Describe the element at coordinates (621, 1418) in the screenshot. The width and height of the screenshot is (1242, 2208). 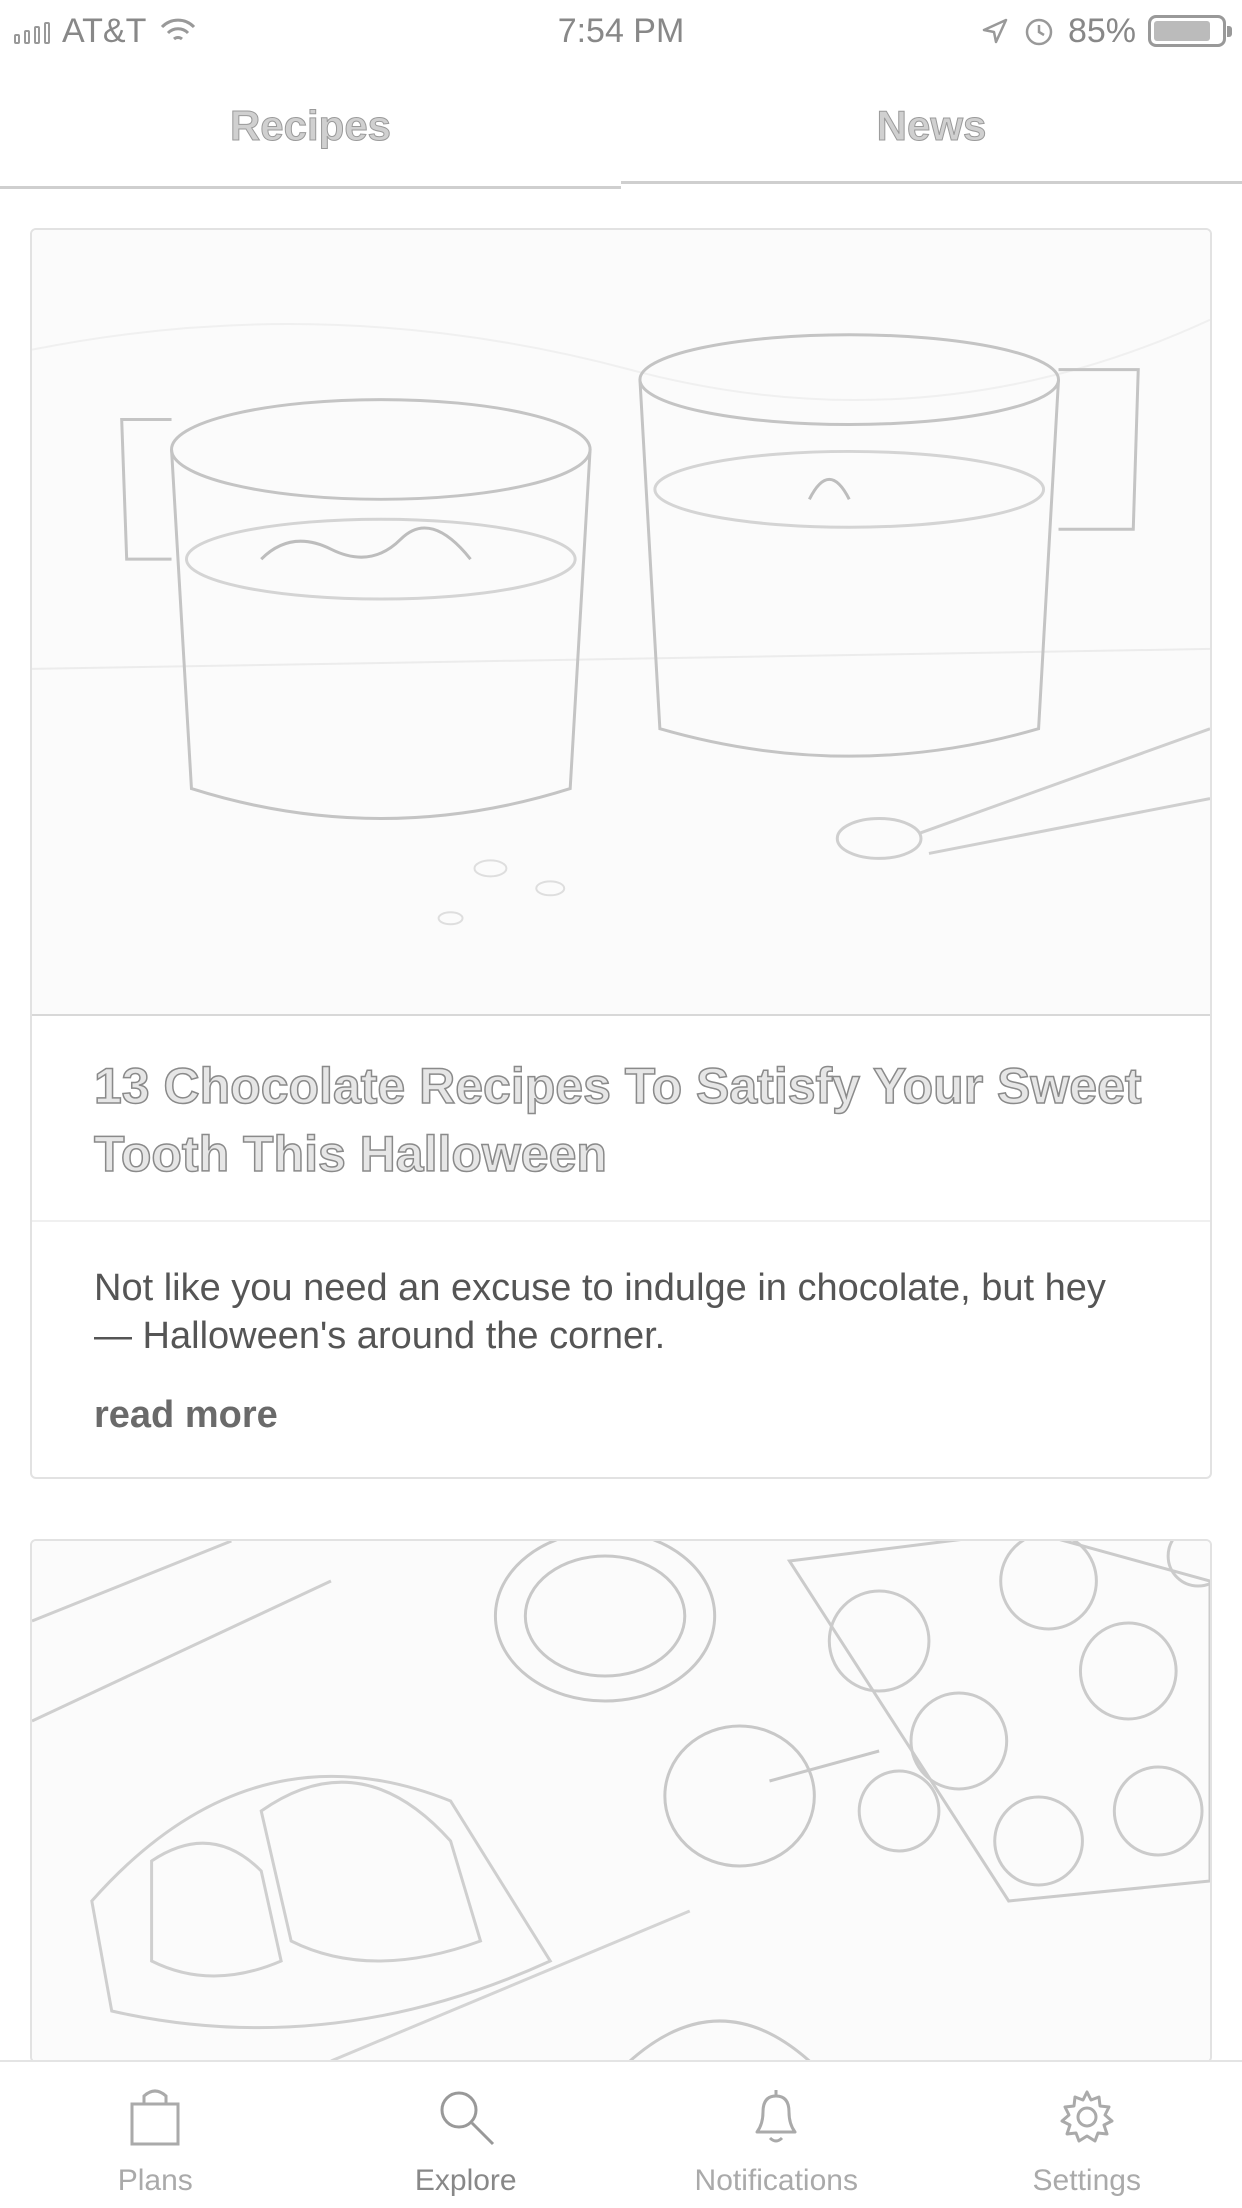
I see `read-more-link: read more` at that location.